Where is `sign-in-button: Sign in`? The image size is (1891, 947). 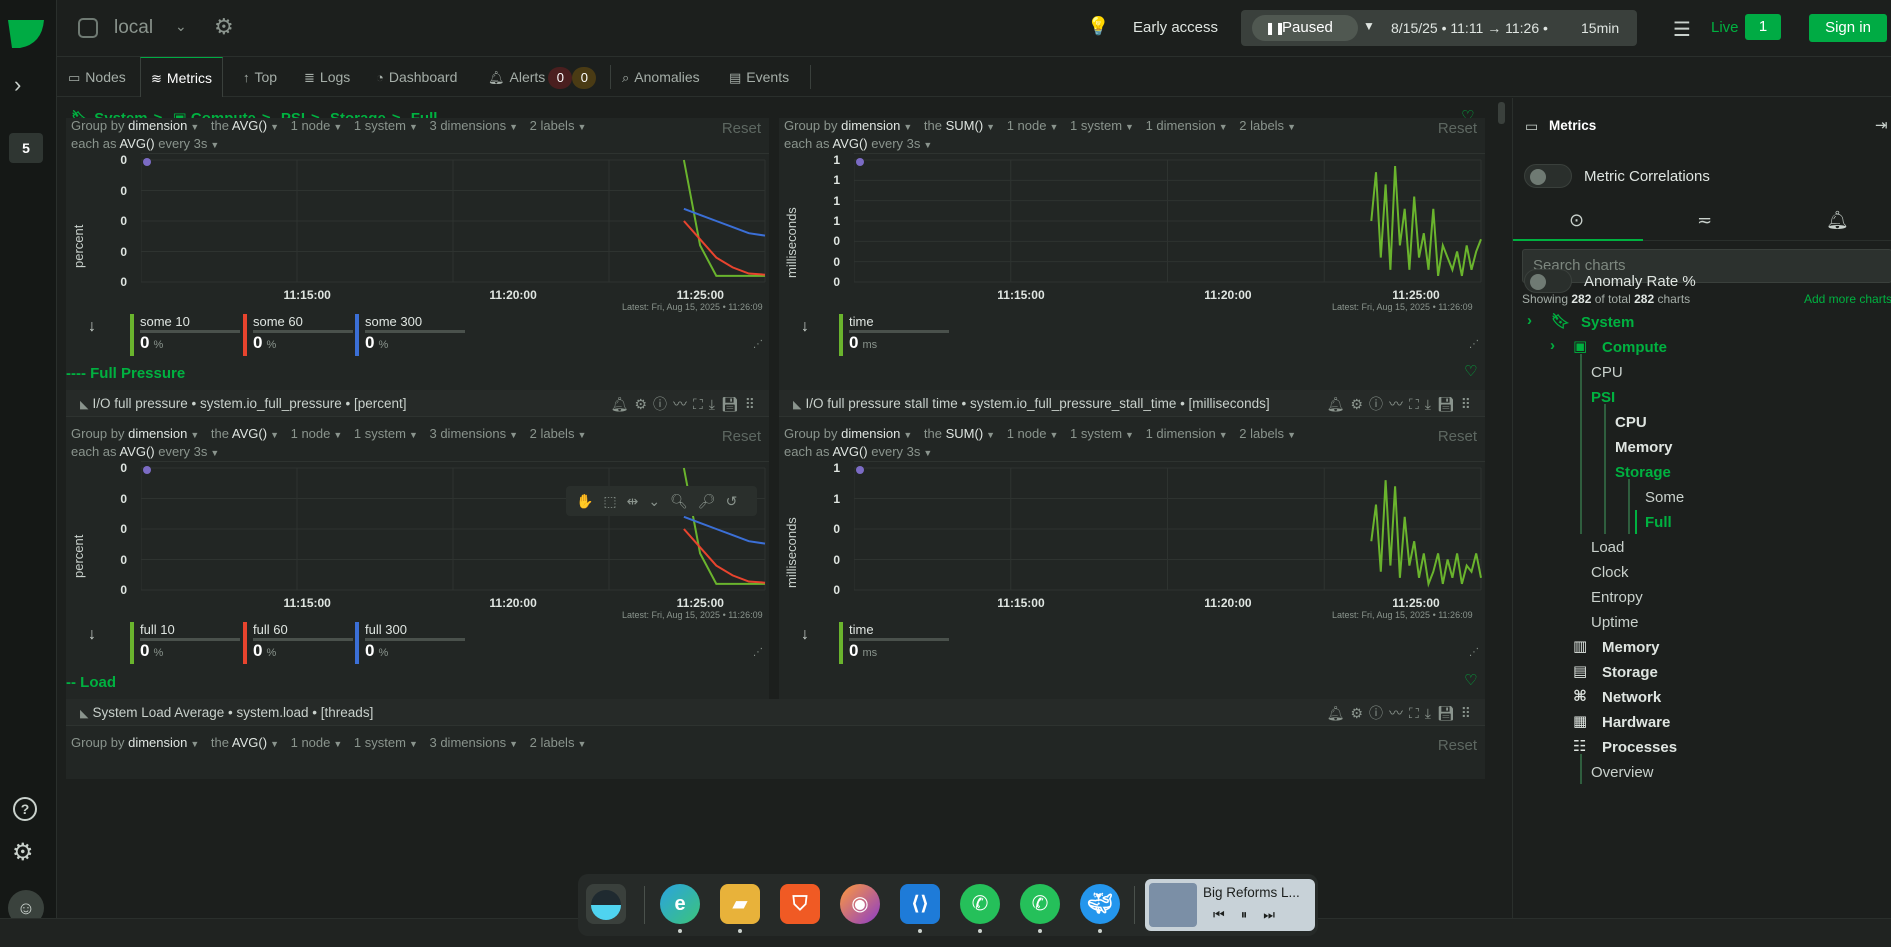
sign-in-button: Sign in is located at coordinates (1848, 28).